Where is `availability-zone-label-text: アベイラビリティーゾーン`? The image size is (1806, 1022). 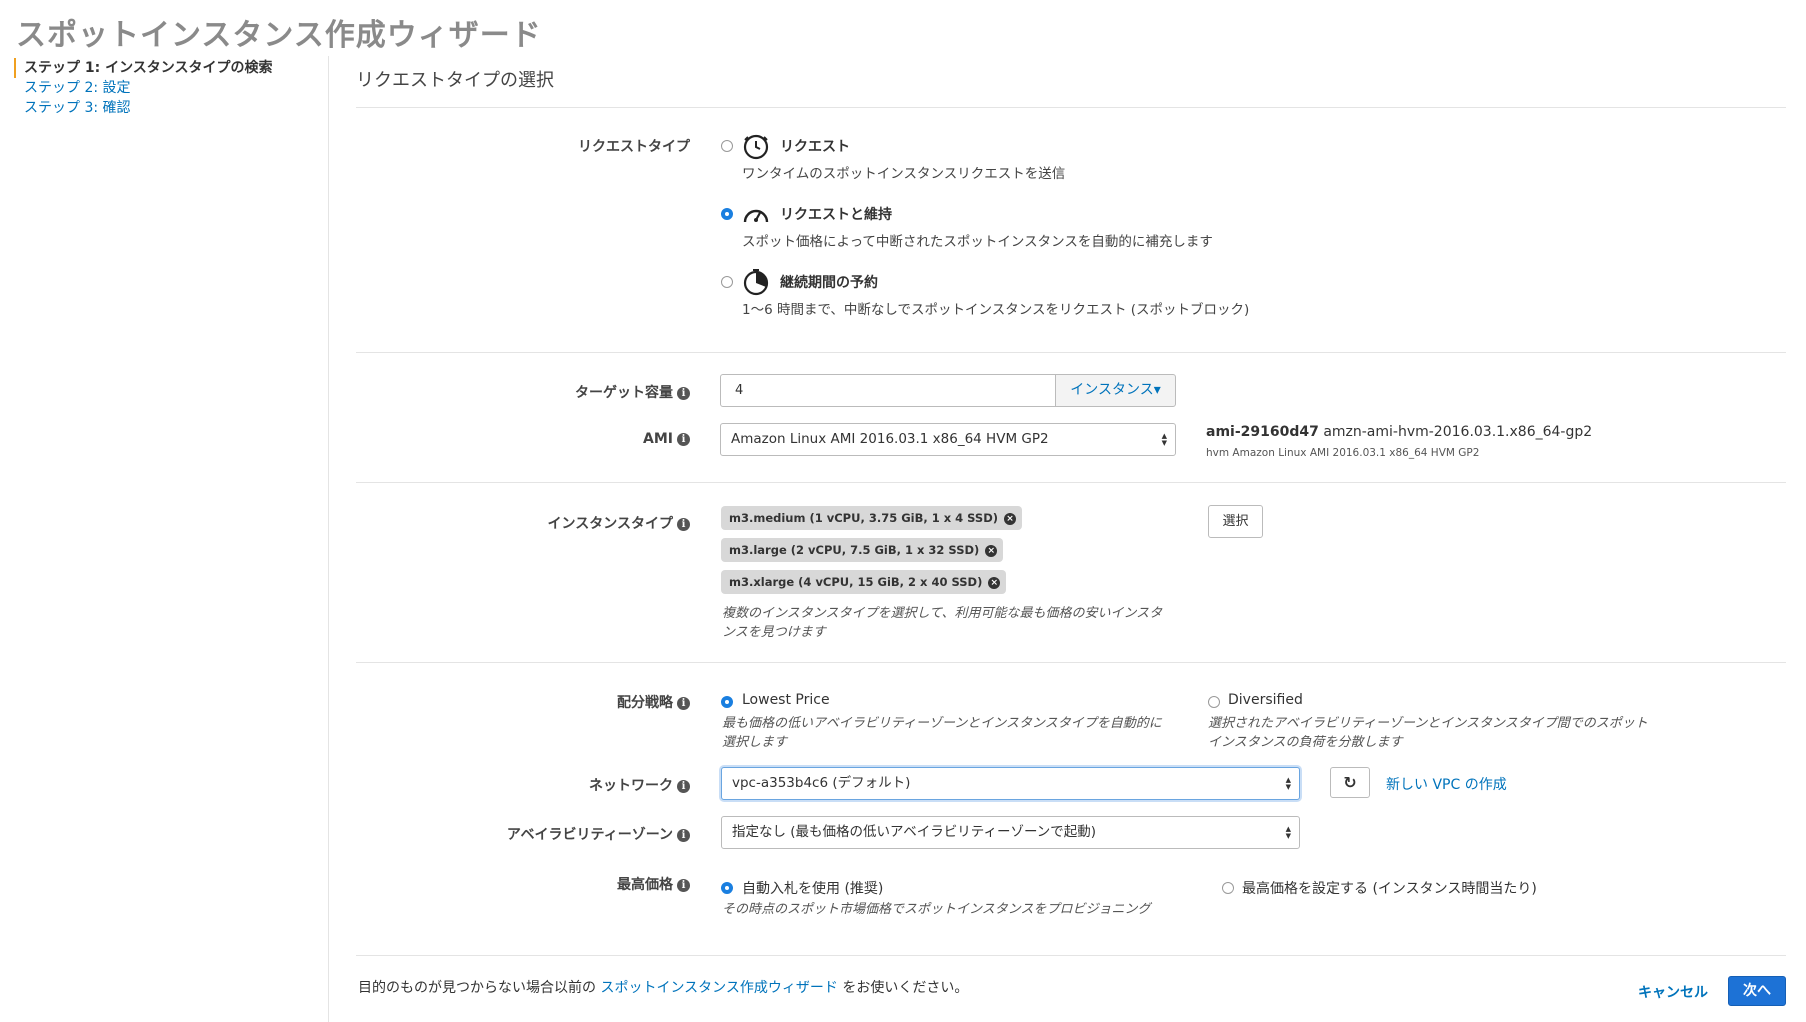
availability-zone-label-text: アベイラビリティーゾーン is located at coordinates (589, 835).